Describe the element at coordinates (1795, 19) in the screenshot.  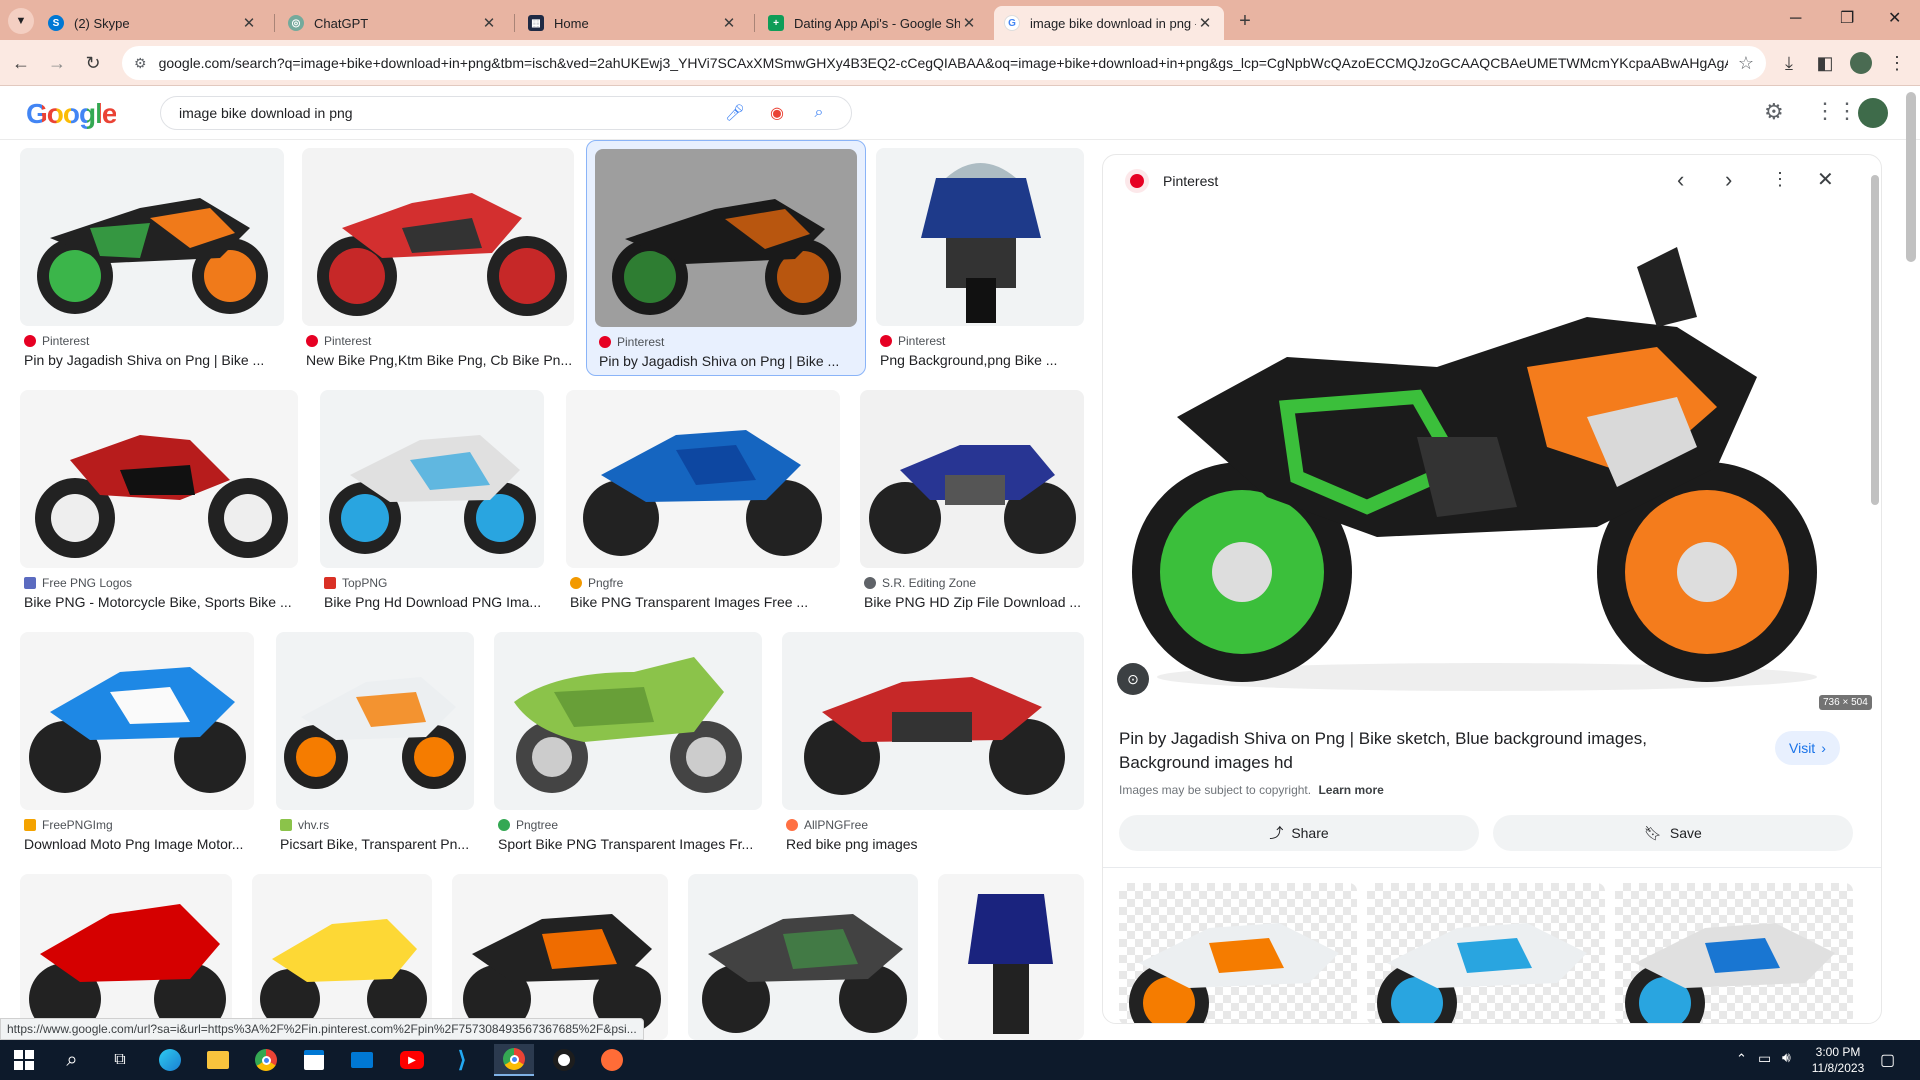
I see `minimize-button: ─` at that location.